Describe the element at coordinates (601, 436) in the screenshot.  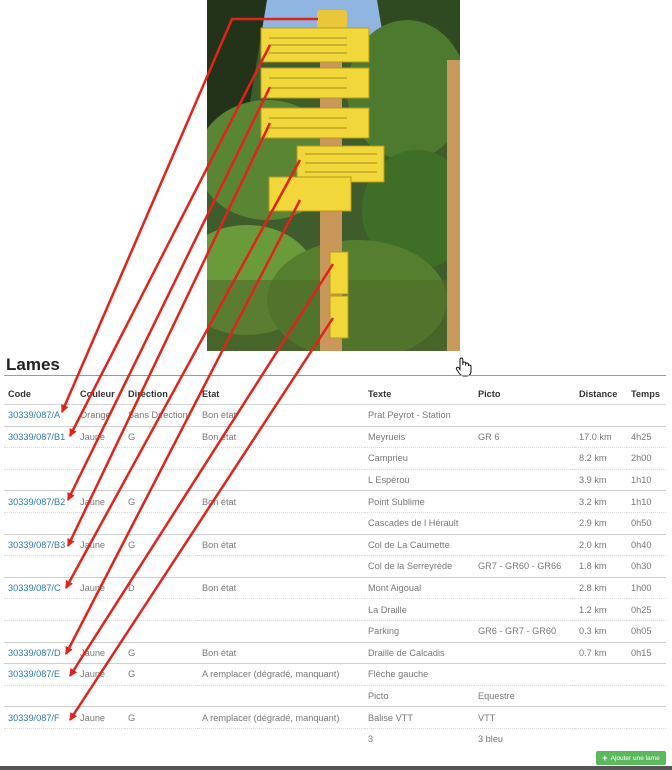
I see `row-distance: 17.0 km` at that location.